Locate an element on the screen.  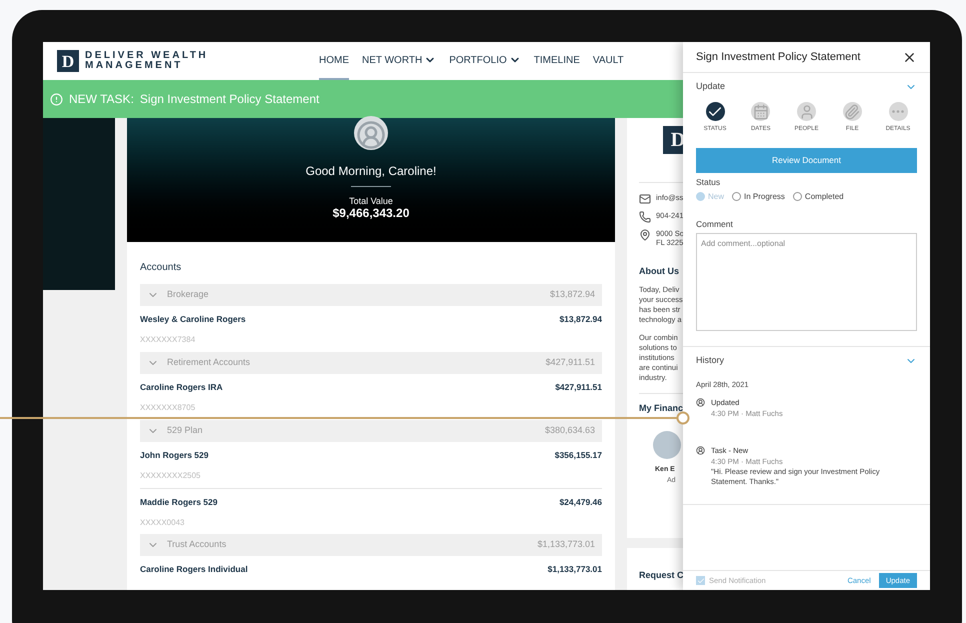
panel-title: Sign Investment Policy Statement is located at coordinates (778, 57).